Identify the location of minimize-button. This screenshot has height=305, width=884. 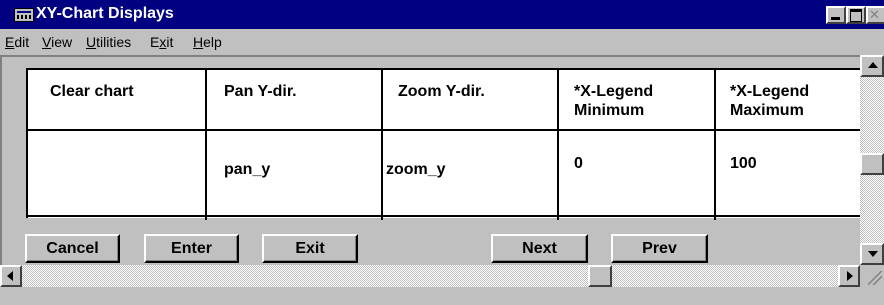
(836, 15).